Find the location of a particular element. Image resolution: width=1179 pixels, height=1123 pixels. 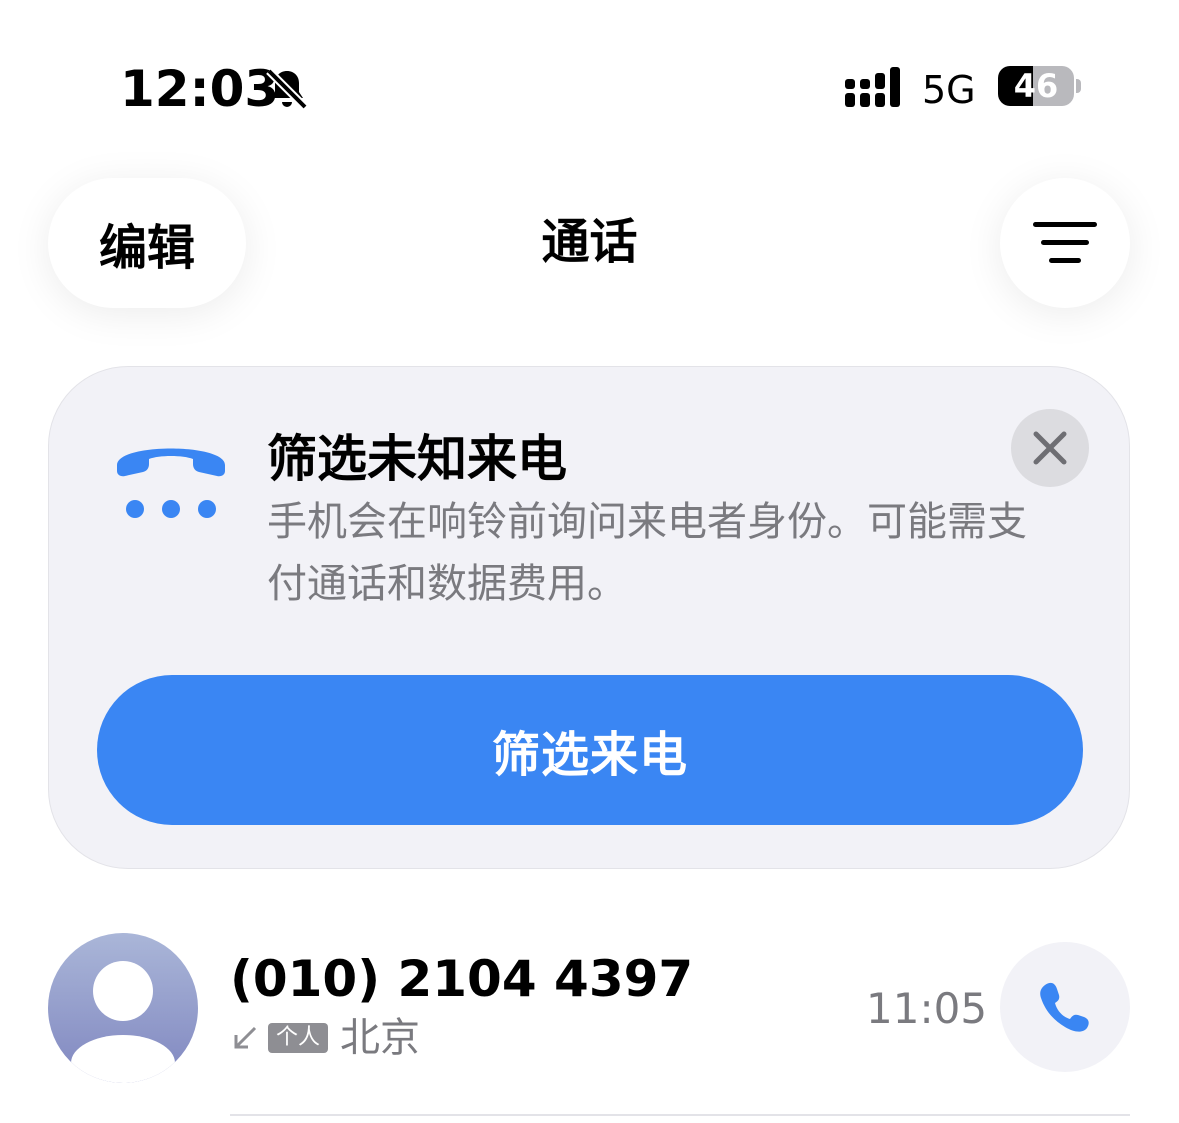

card-title: 筛选未知来电 is located at coordinates (417, 459).